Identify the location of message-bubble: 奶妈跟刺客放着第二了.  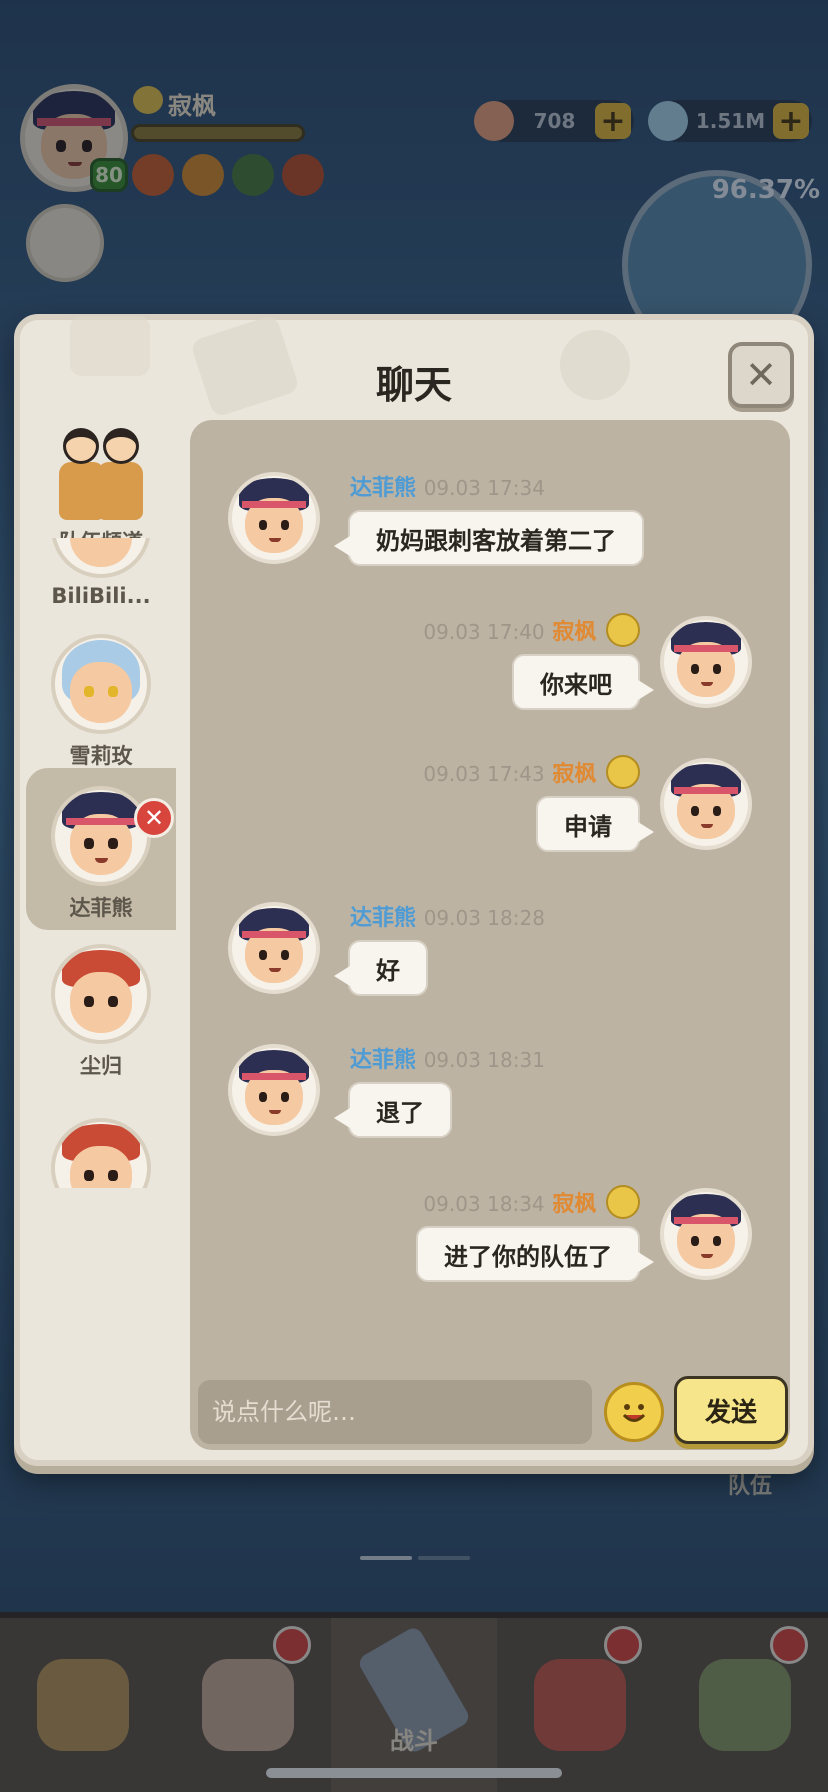
(489, 538).